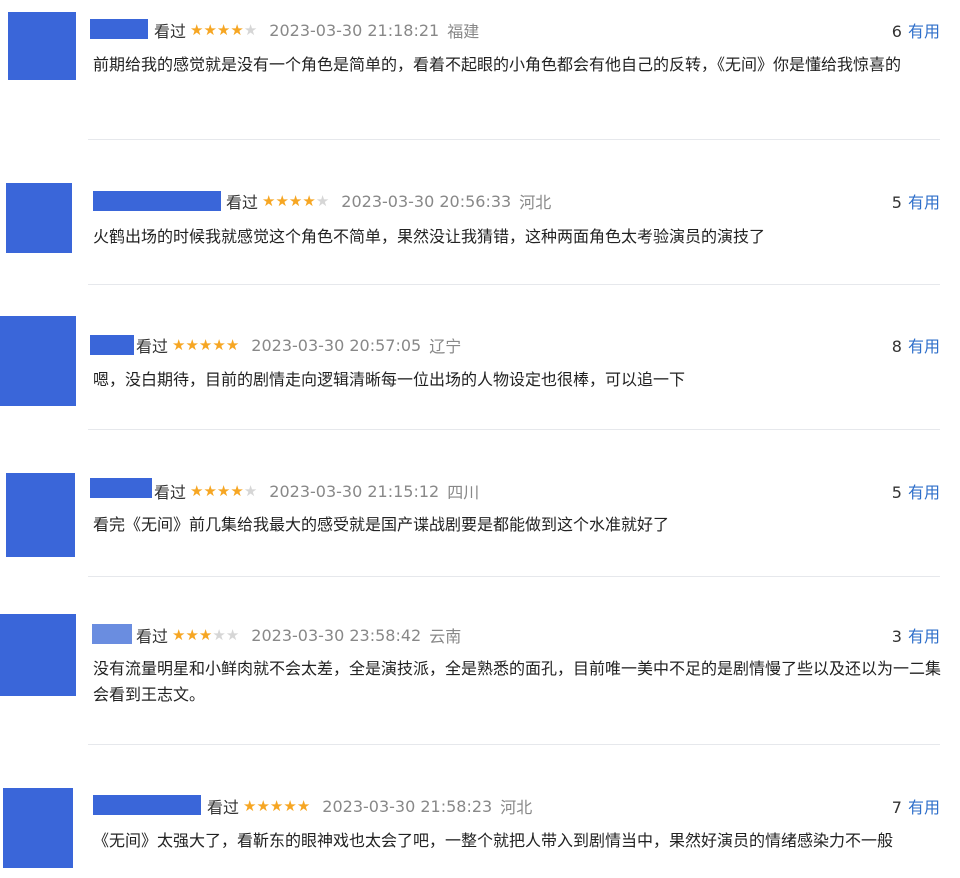 The height and width of the screenshot is (878, 960). What do you see at coordinates (407, 806) in the screenshot?
I see `review-time: 2023-03-30 21:58:23` at bounding box center [407, 806].